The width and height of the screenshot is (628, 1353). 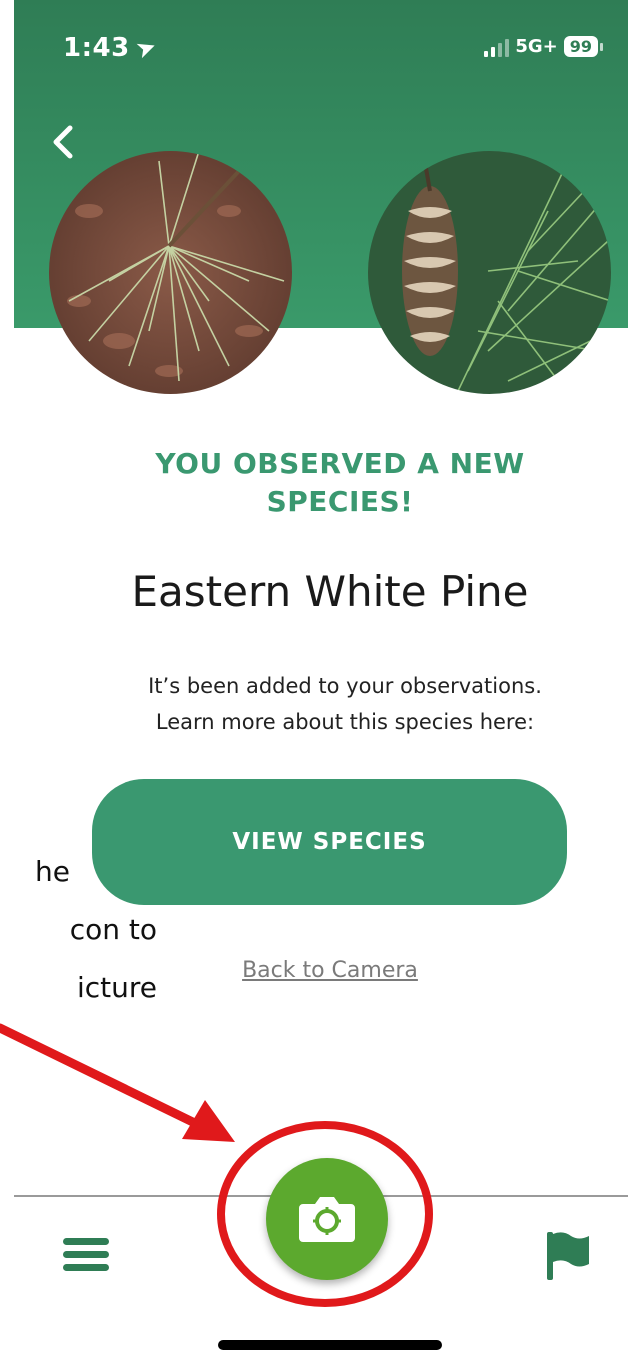 I want to click on headline-line-1: YOU OBSERVED A NEW, so click(x=340, y=463).